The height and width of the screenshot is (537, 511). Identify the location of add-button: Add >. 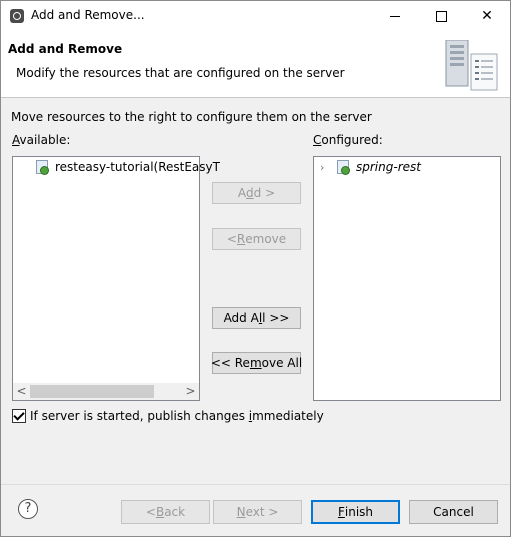
(256, 193).